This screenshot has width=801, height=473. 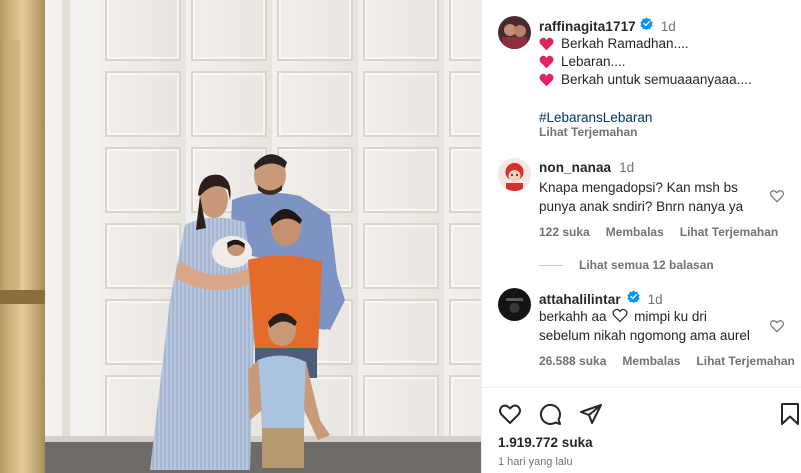 What do you see at coordinates (564, 232) in the screenshot?
I see `comment-like-count: 122 suka` at bounding box center [564, 232].